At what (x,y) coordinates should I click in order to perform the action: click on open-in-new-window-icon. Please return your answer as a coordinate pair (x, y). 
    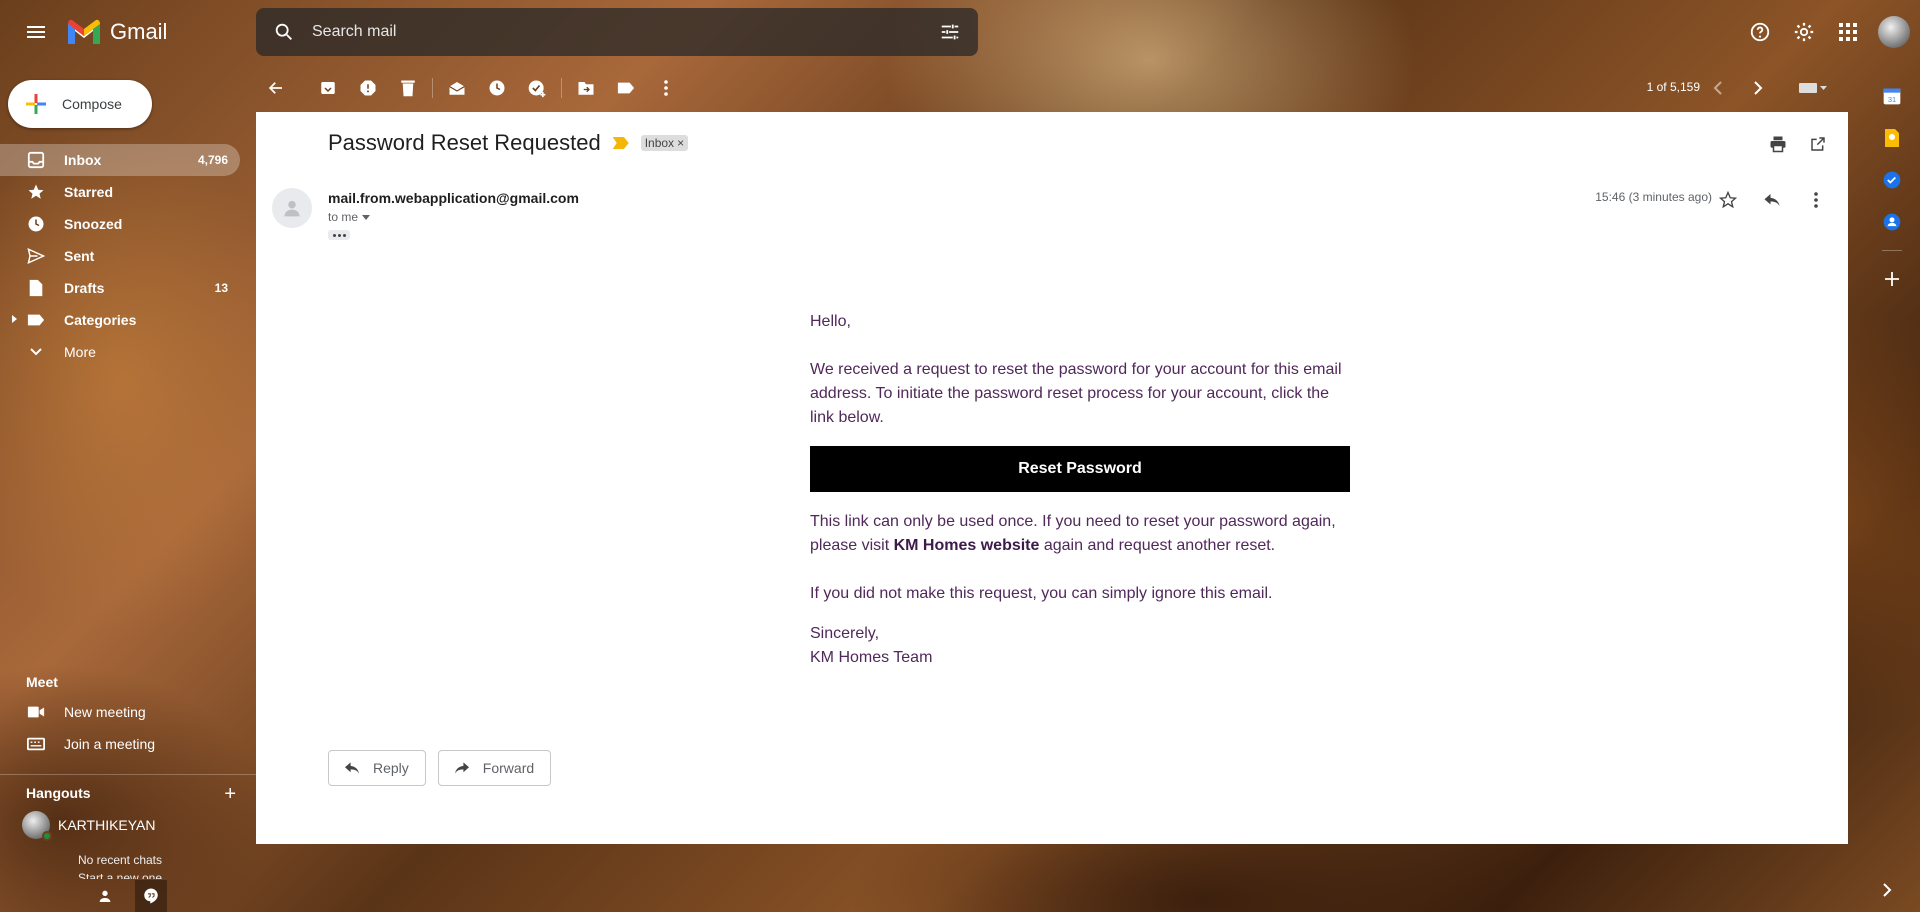
    Looking at the image, I should click on (1818, 144).